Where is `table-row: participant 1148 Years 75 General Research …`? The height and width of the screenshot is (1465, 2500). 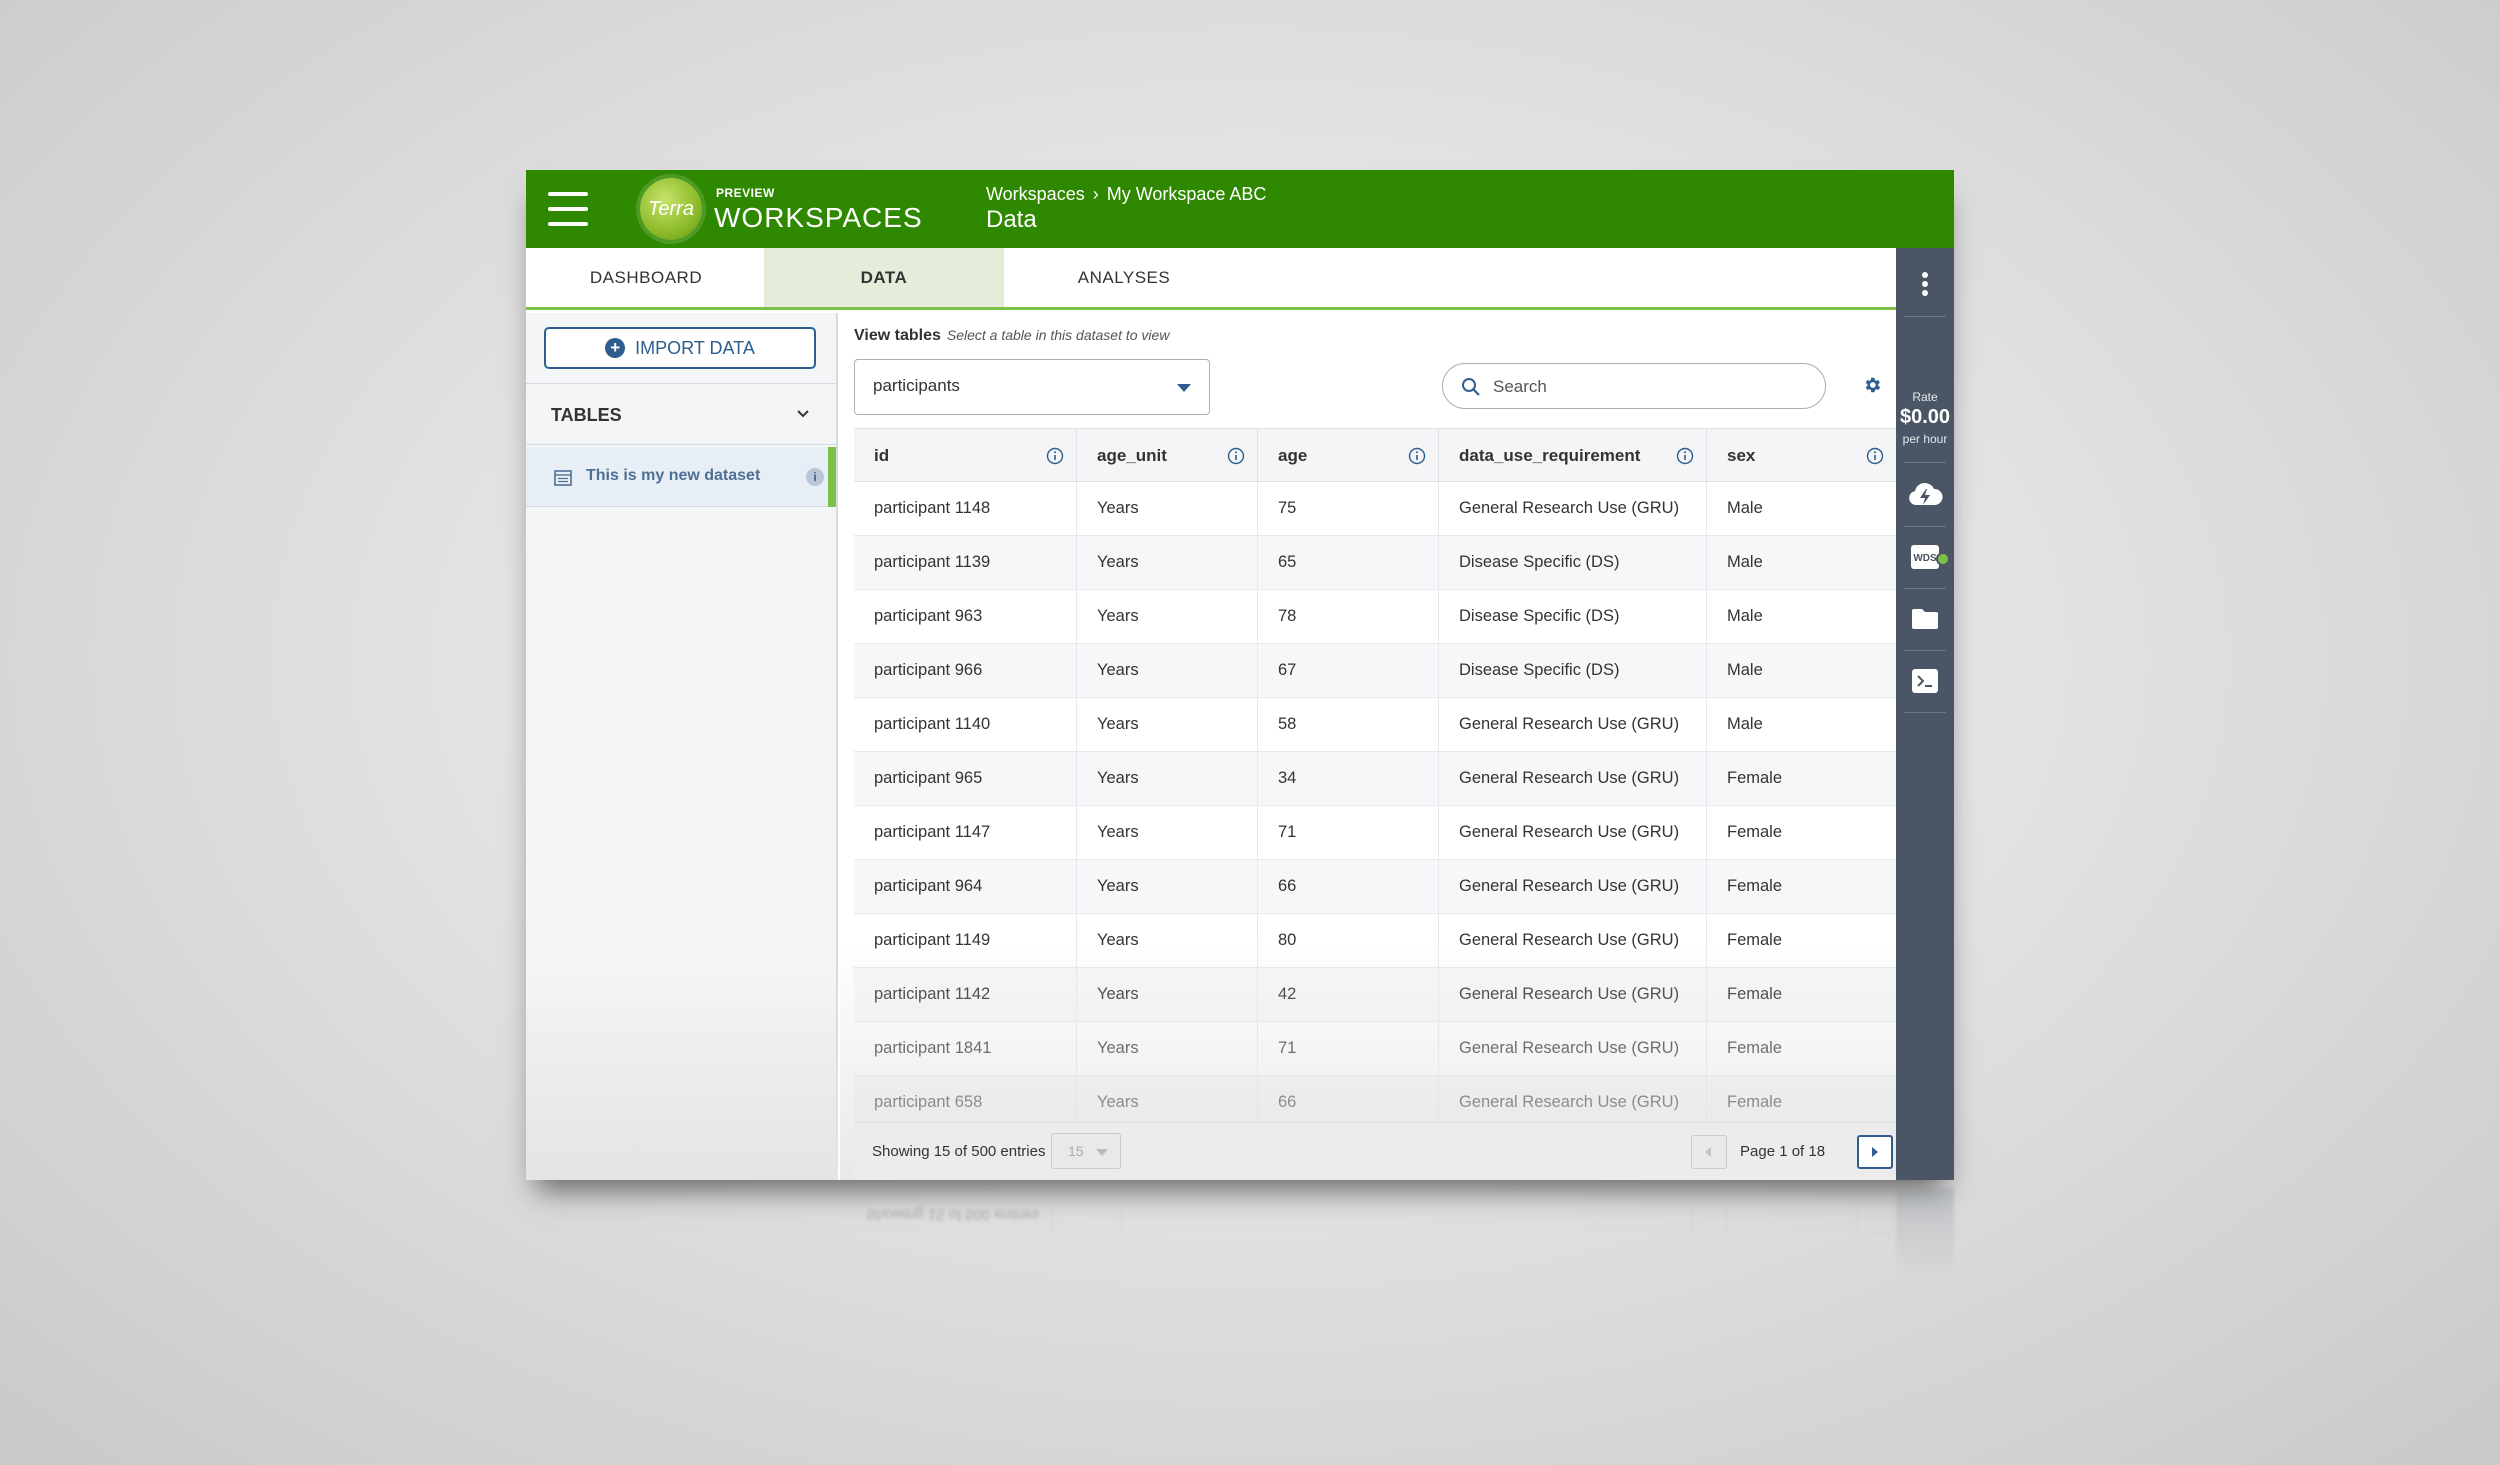
table-row: participant 1148 Years 75 General Research … is located at coordinates (1375, 509).